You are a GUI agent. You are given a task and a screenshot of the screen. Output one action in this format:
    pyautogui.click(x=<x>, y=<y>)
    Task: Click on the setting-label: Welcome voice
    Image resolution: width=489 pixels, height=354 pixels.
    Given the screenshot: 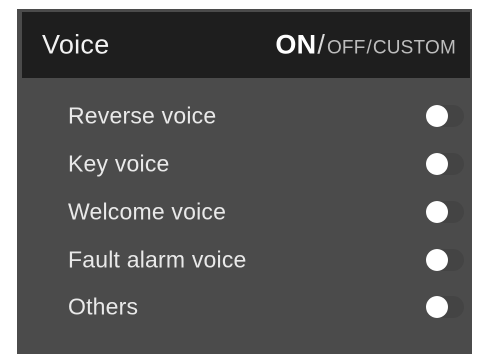 What is the action you would take?
    pyautogui.click(x=147, y=211)
    